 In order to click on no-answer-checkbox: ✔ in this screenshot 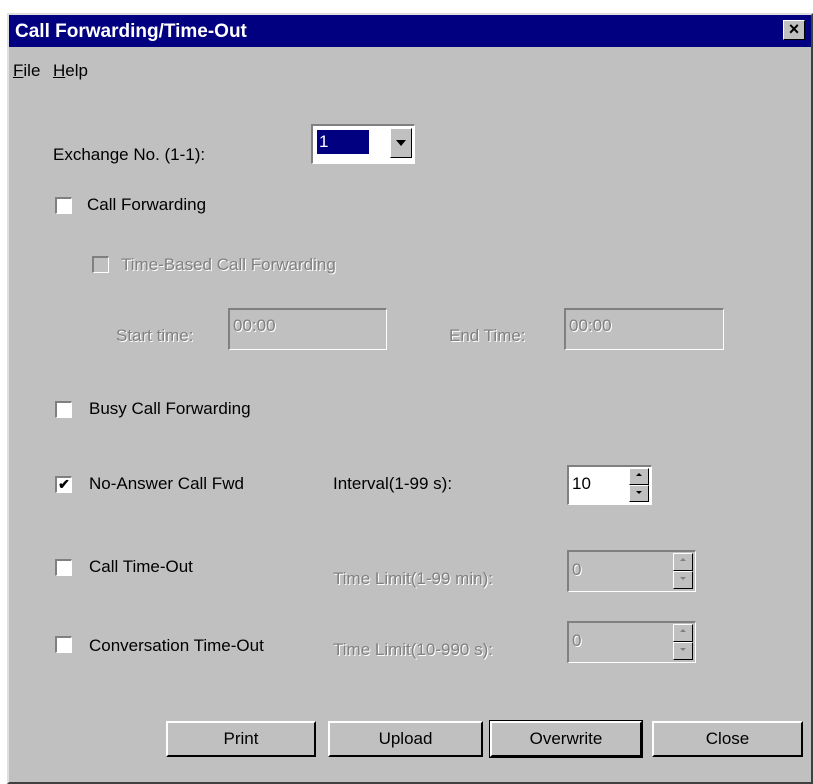, I will do `click(63, 484)`.